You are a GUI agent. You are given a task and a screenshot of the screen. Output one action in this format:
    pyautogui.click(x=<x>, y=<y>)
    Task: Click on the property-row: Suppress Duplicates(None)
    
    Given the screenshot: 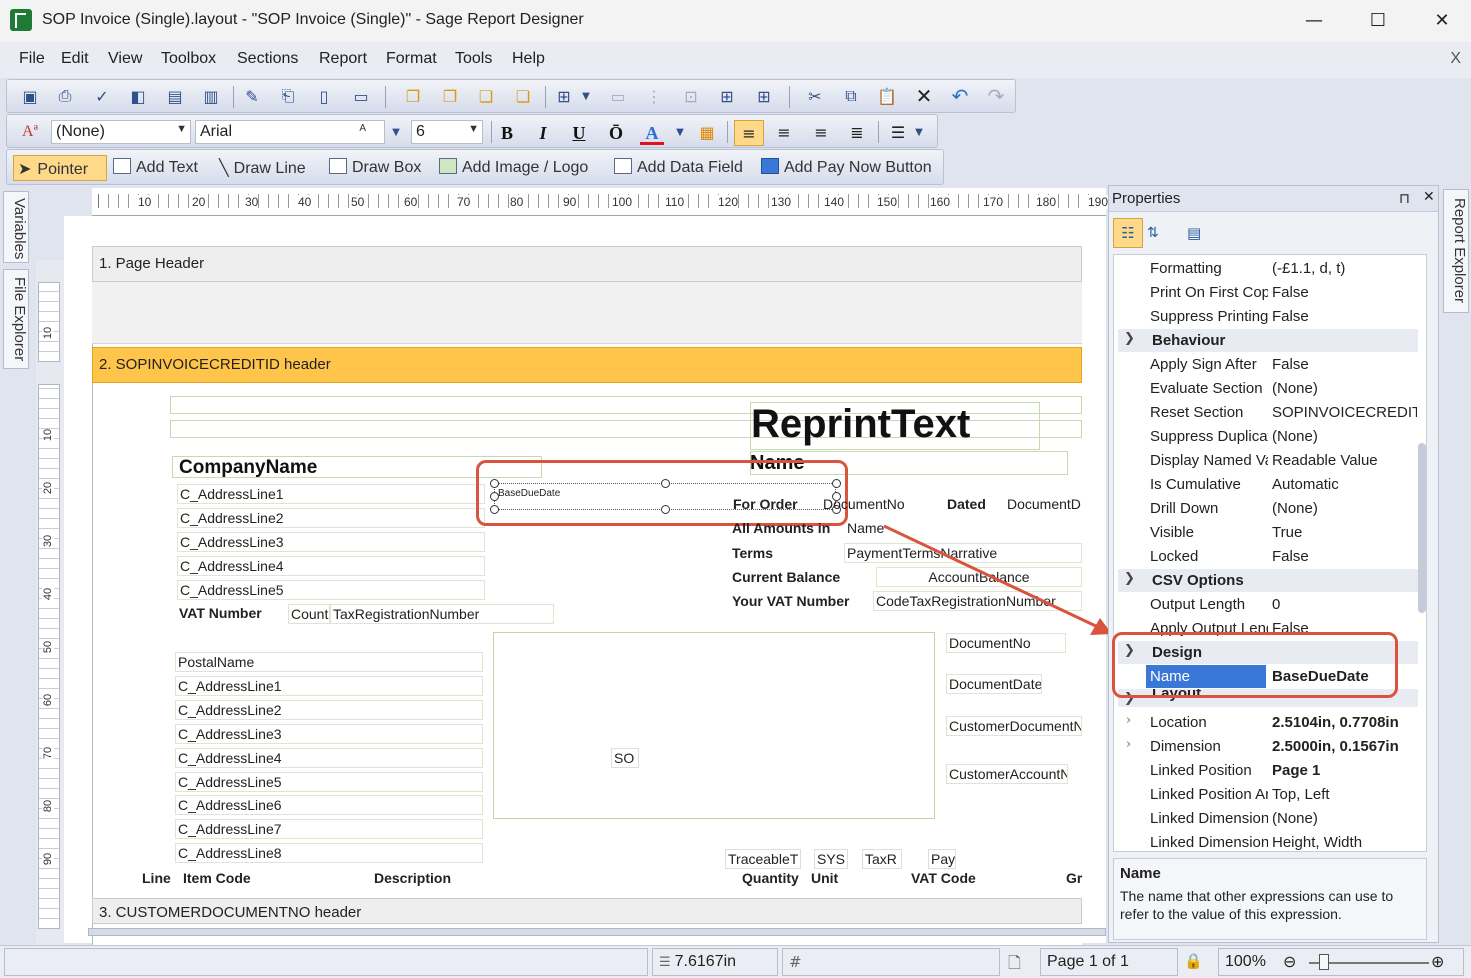 What is the action you would take?
    pyautogui.click(x=1268, y=436)
    